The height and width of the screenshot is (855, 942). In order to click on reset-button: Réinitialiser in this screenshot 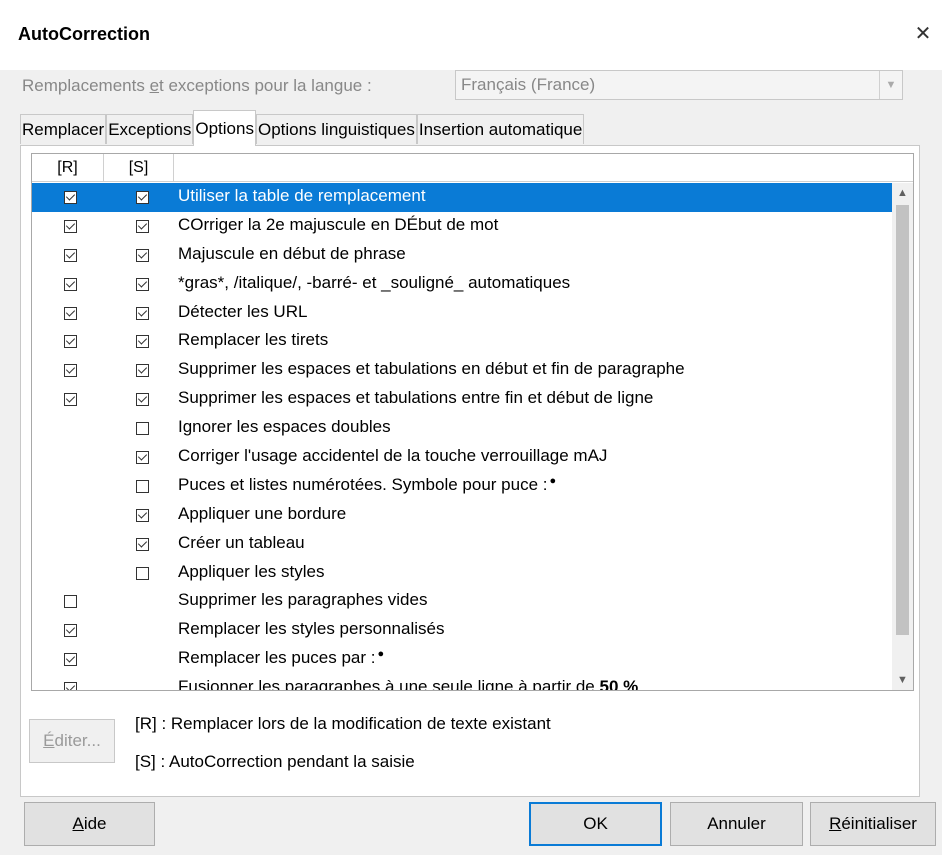, I will do `click(873, 824)`.